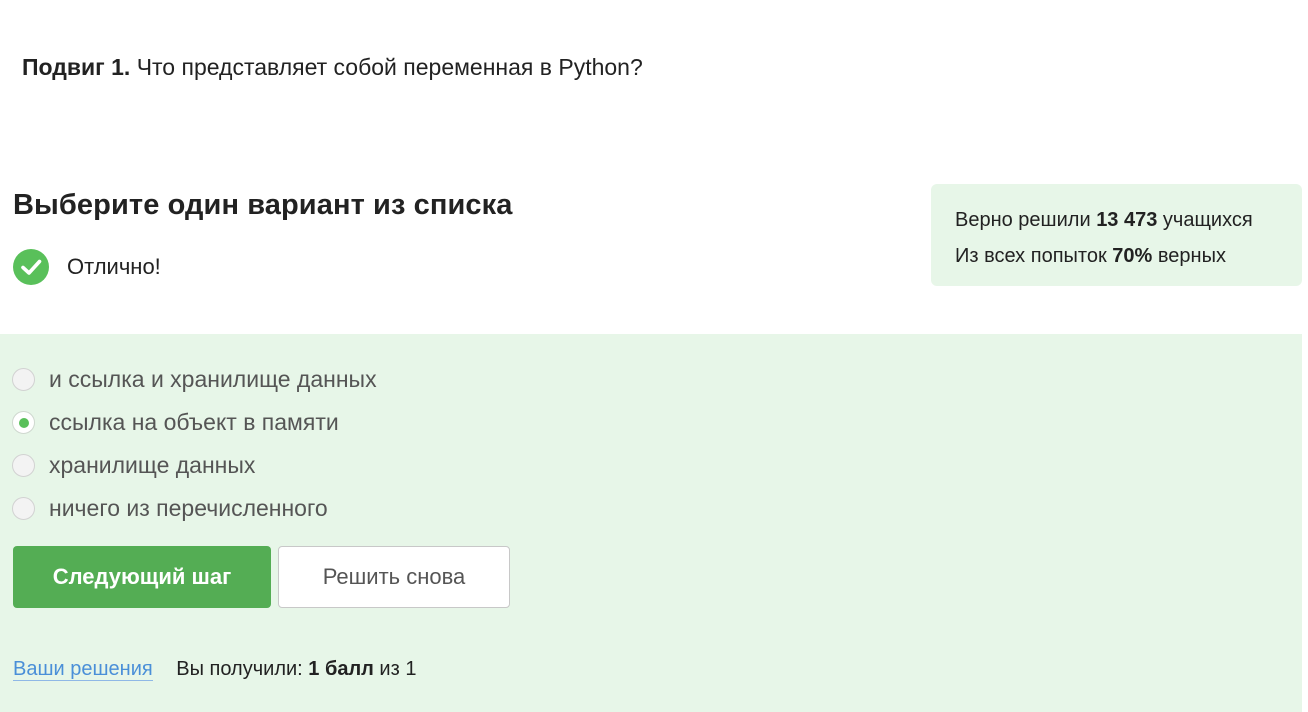 The height and width of the screenshot is (712, 1308). Describe the element at coordinates (1191, 256) in the screenshot. I see `rate-suffix: верных` at that location.